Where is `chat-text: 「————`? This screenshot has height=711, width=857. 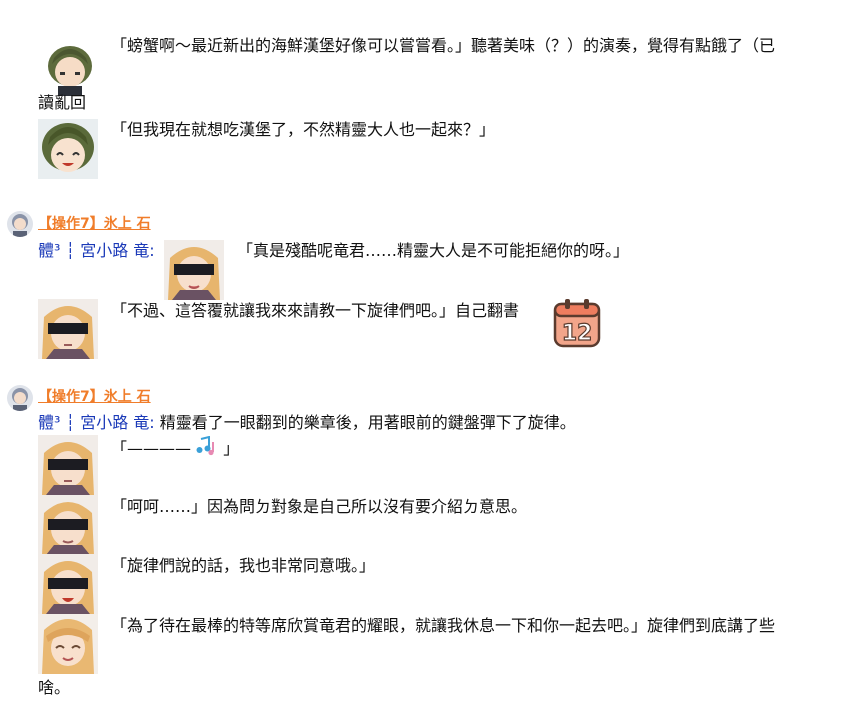
chat-text: 「———— is located at coordinates (151, 448).